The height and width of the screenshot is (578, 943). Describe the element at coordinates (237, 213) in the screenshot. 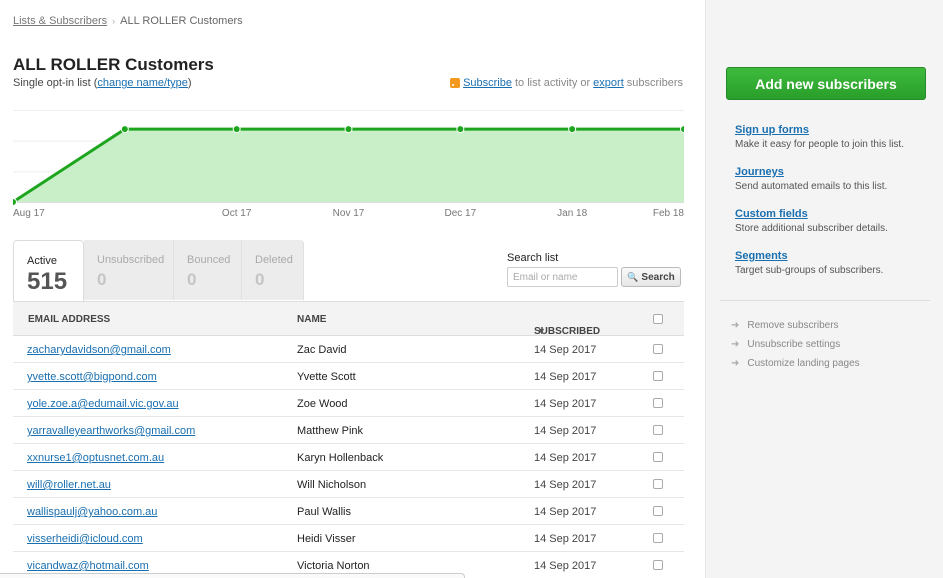

I see `chart-tick-label: Oct 17` at that location.